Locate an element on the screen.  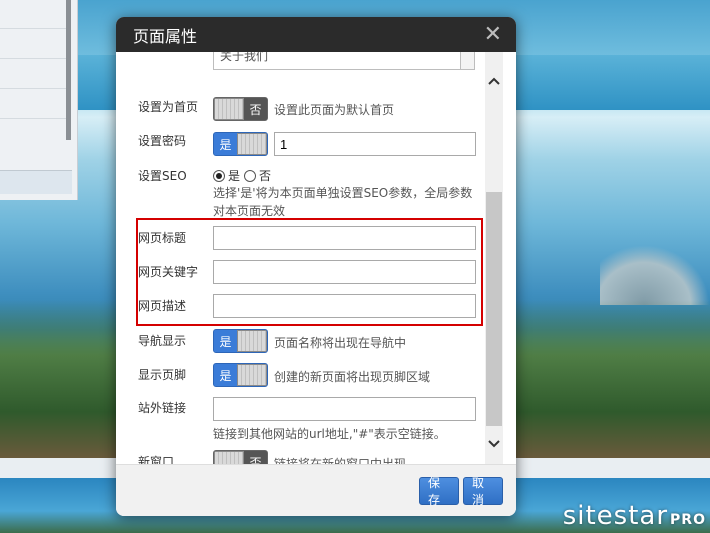
external-link-input is located at coordinates (344, 409).